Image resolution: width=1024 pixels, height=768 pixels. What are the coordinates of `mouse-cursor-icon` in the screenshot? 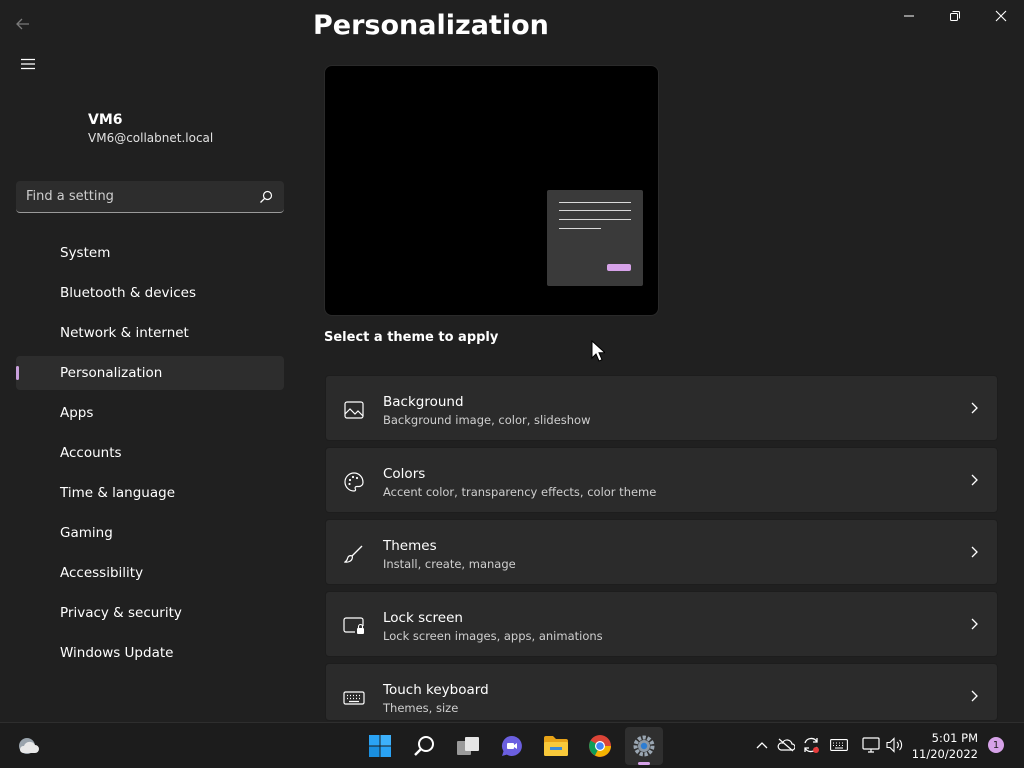 It's located at (598, 351).